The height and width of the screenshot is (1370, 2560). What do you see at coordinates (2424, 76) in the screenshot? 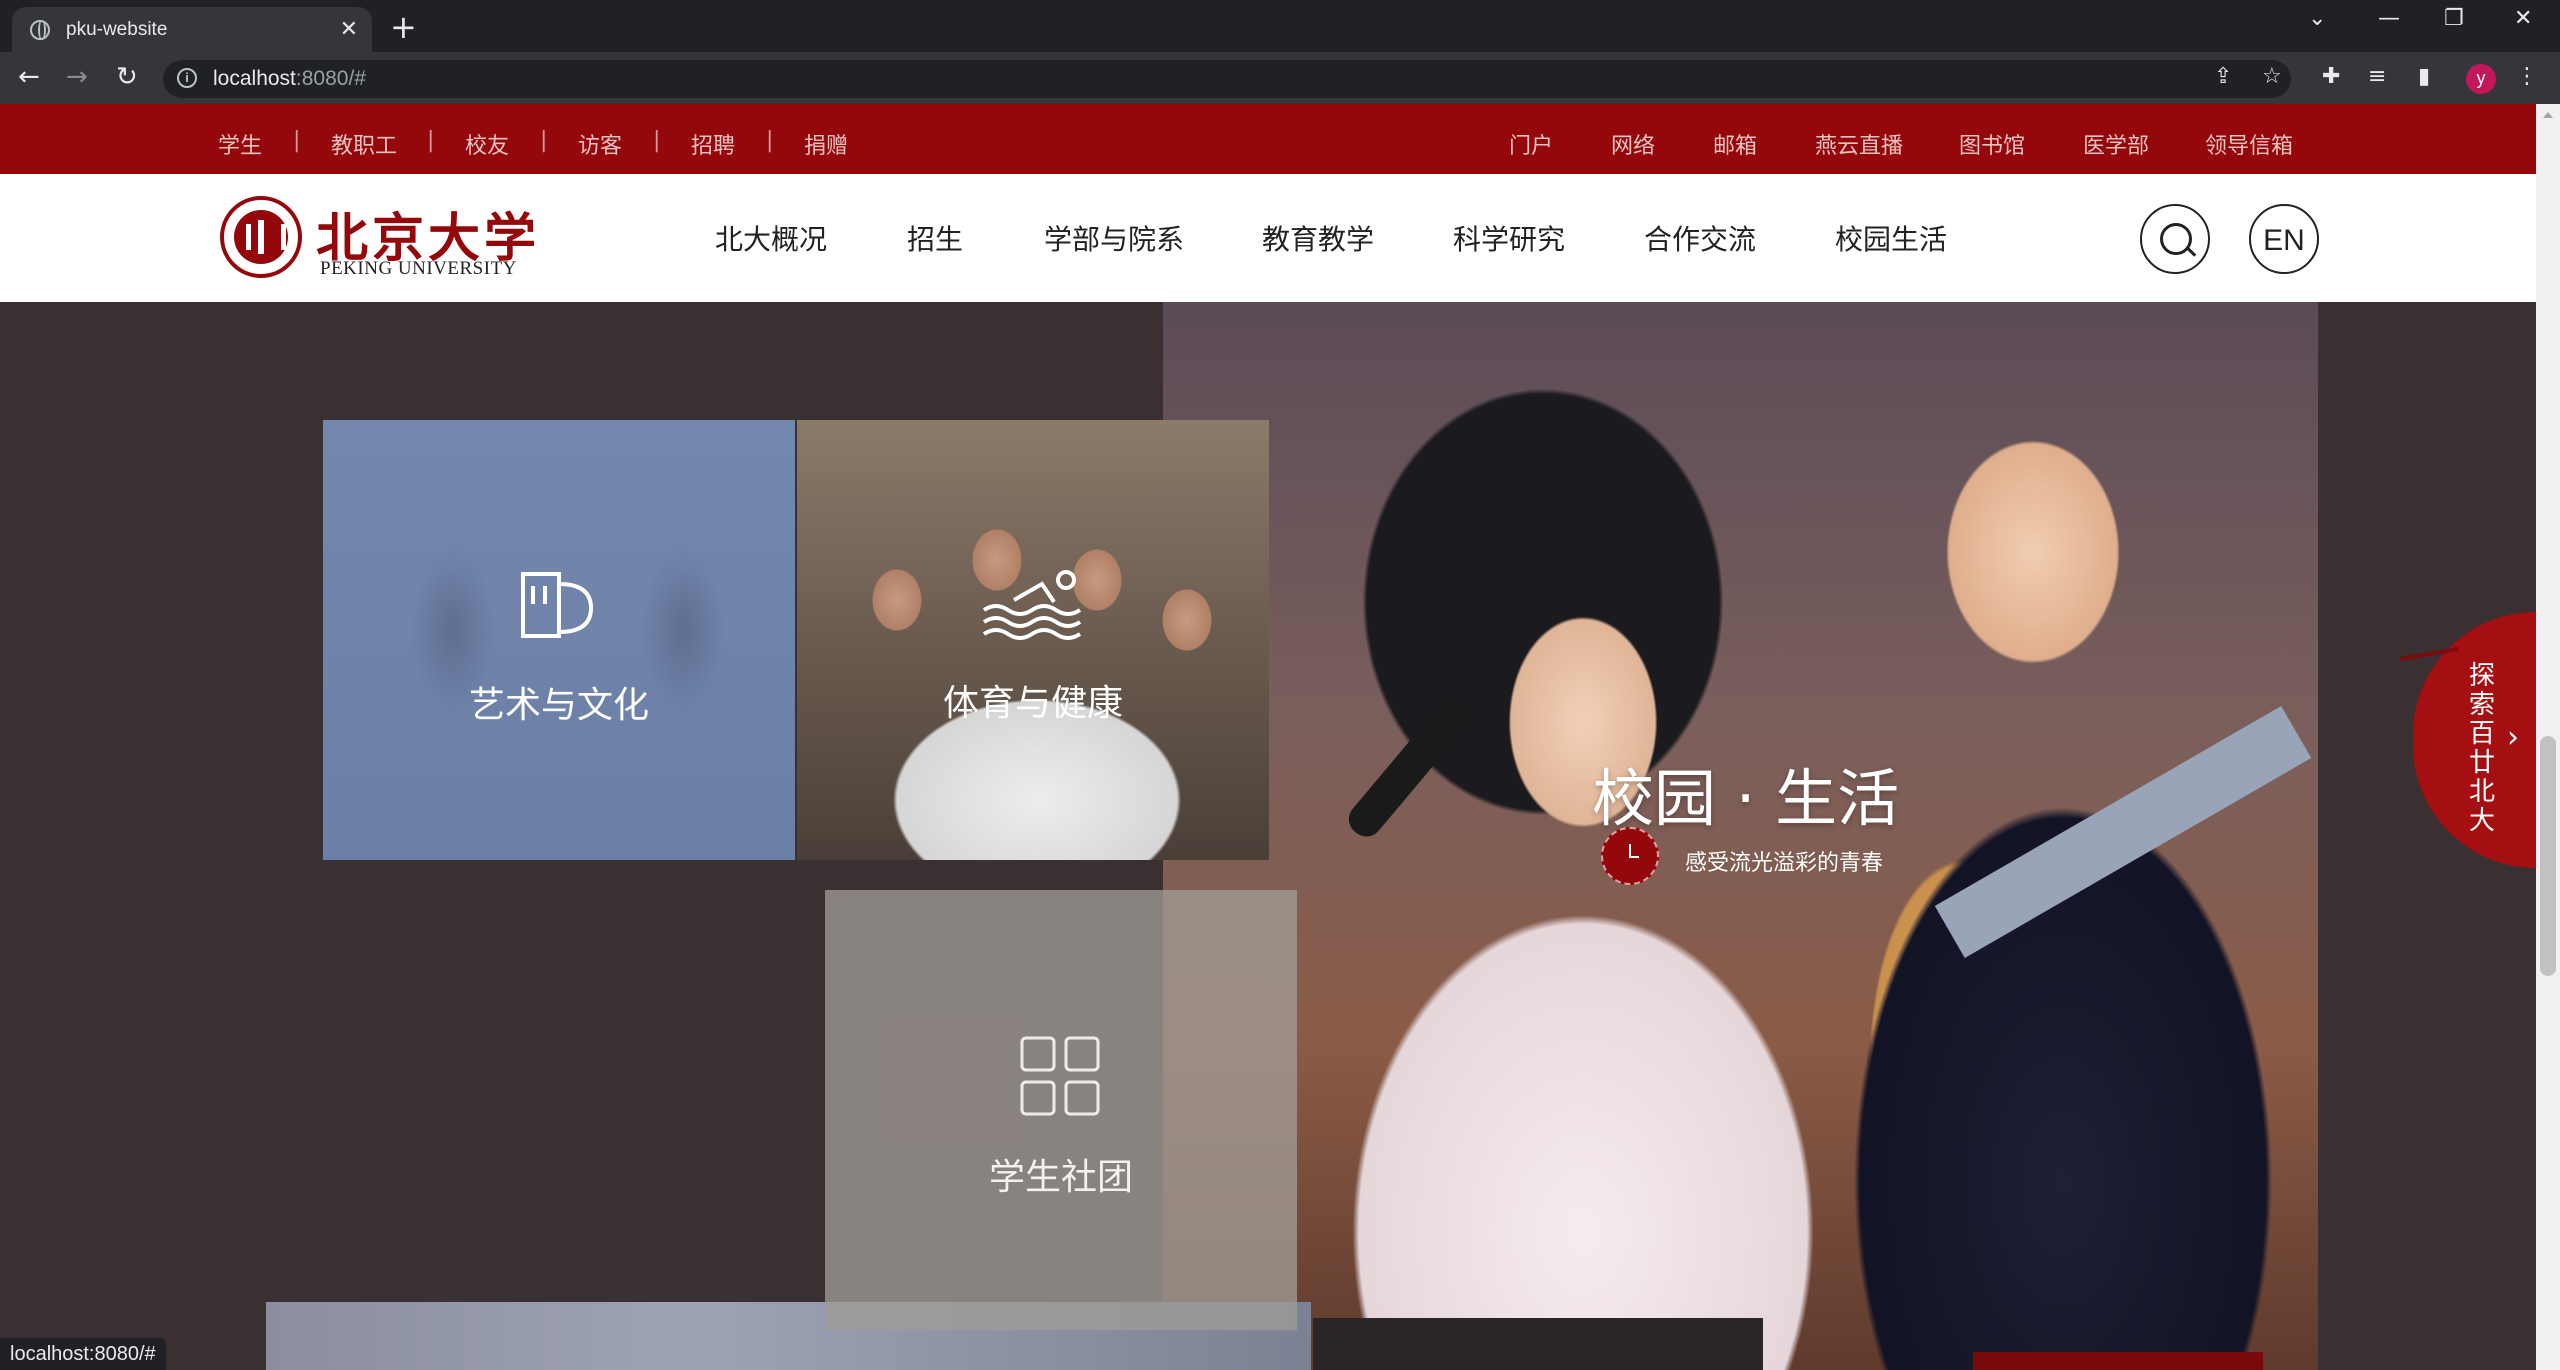
I see `side-panel-icon: ▮` at bounding box center [2424, 76].